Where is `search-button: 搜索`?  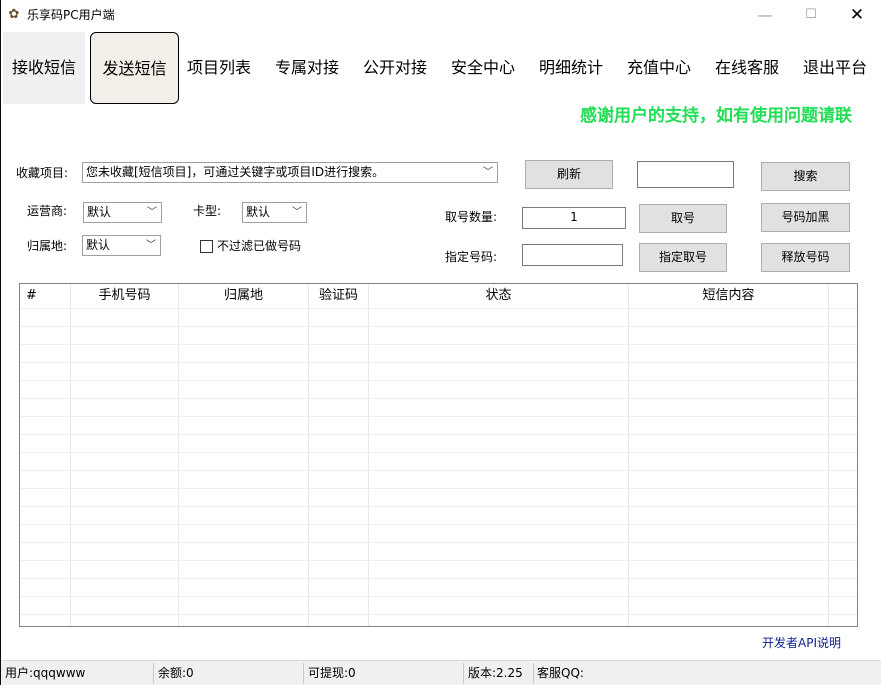 search-button: 搜索 is located at coordinates (805, 176).